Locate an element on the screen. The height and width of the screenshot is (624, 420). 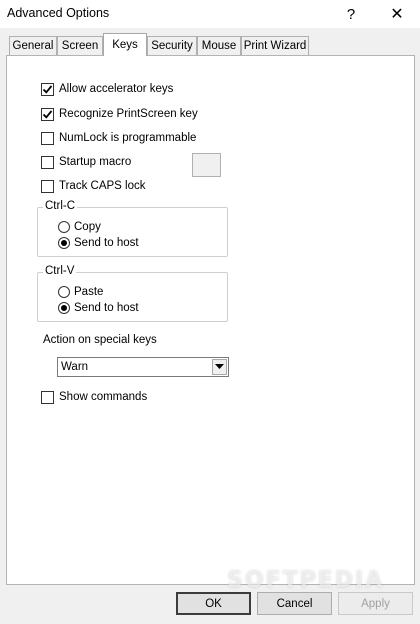
title-bar: Advanced Options ? ✕ is located at coordinates (210, 14).